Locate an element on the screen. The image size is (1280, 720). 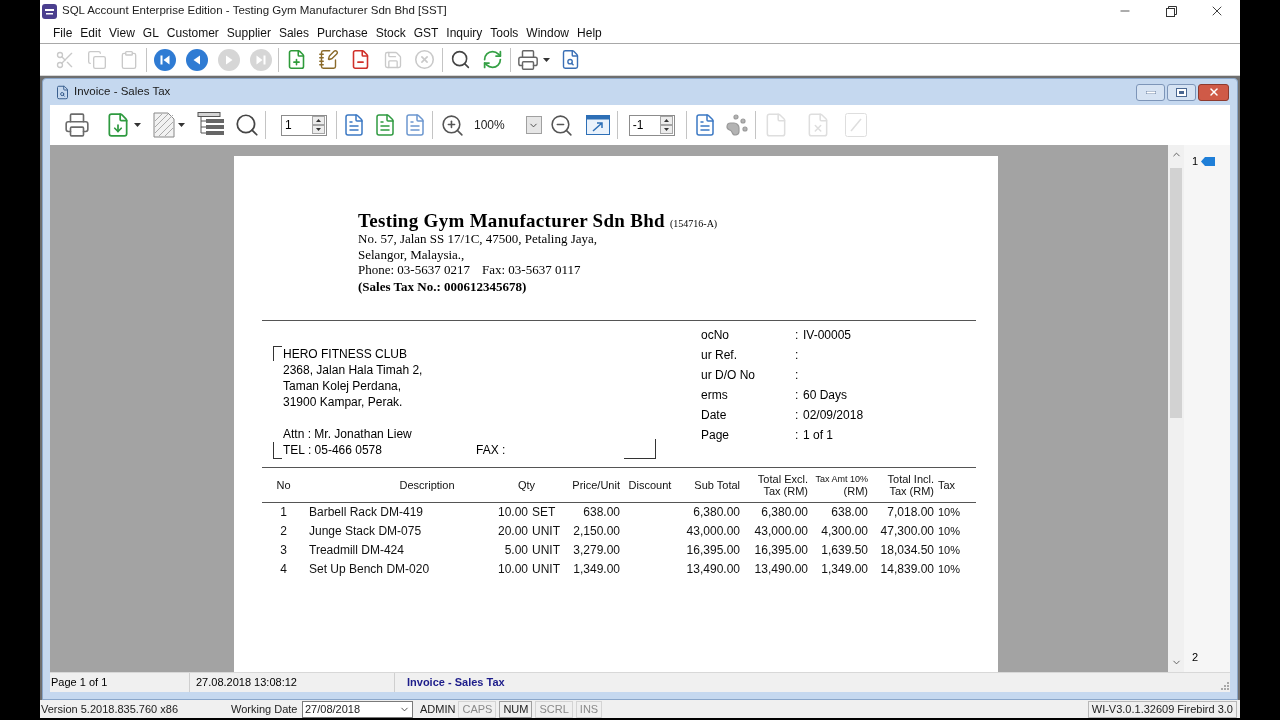
table-cell-text: 5.00 is located at coordinates (516, 550).